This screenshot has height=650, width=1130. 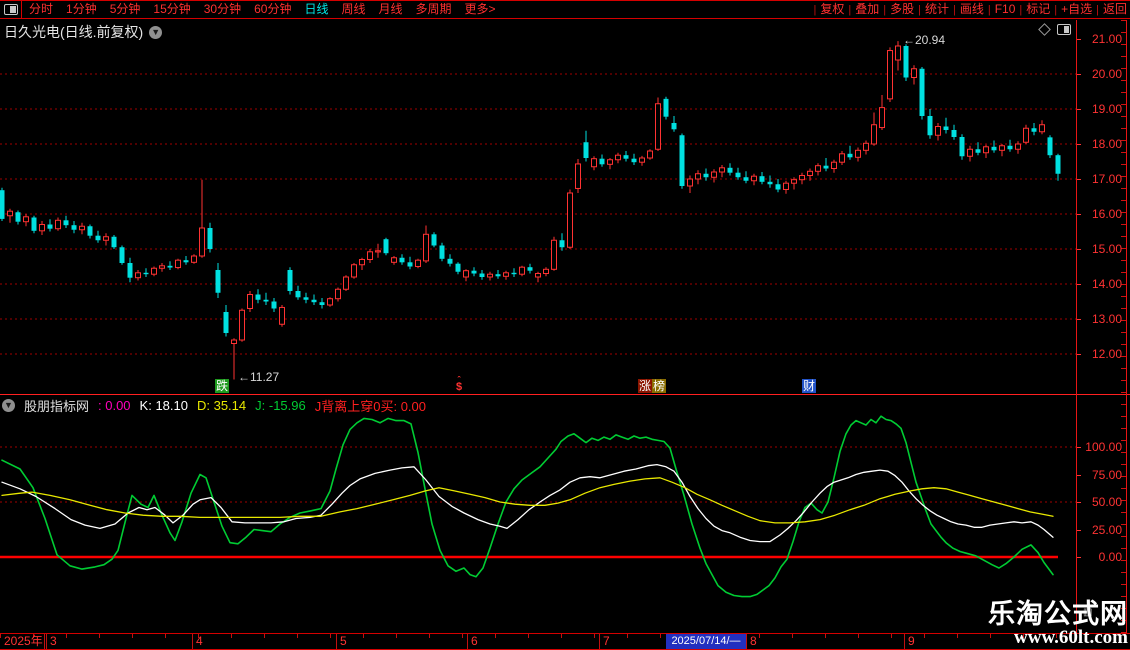 What do you see at coordinates (972, 9) in the screenshot?
I see `toolbar-item-画线: 画线` at bounding box center [972, 9].